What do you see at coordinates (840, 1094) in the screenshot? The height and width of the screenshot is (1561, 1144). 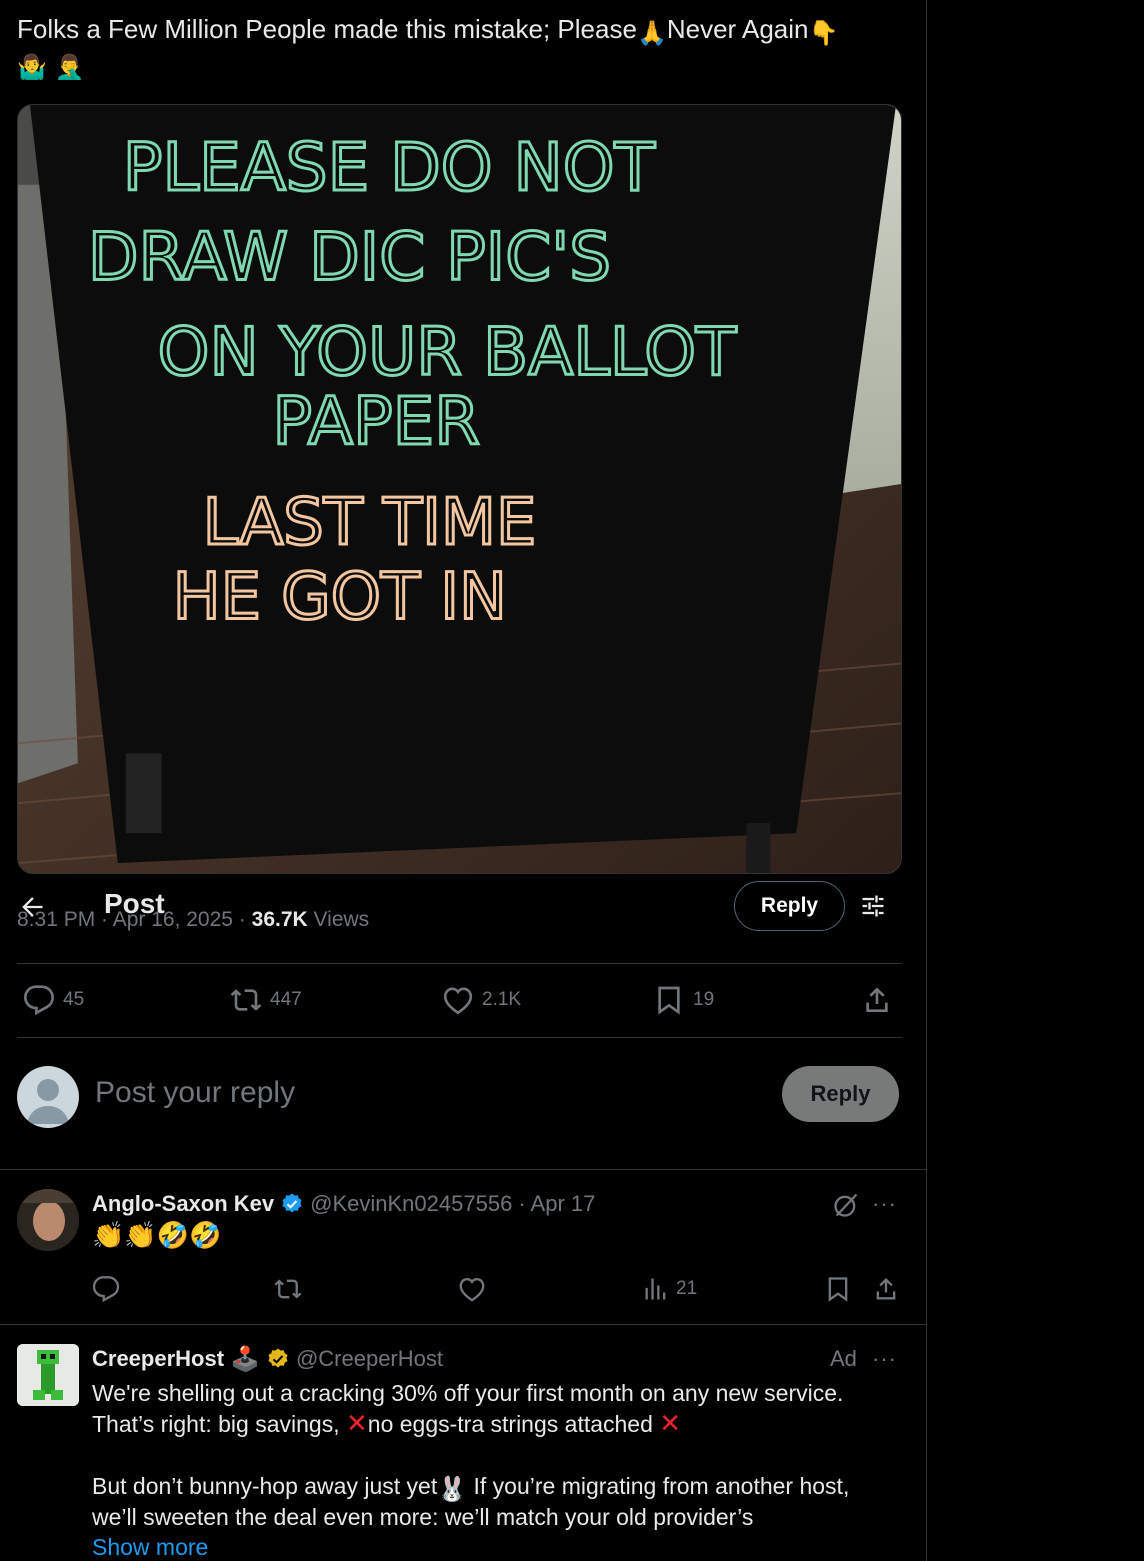 I see `composer-reply-button: Reply` at bounding box center [840, 1094].